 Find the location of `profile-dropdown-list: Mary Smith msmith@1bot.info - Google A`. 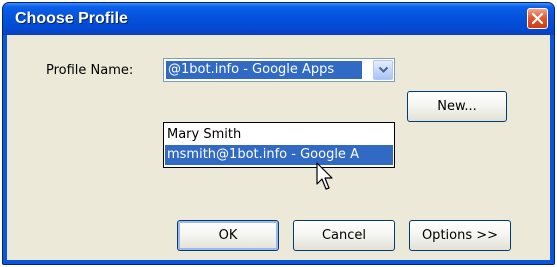

profile-dropdown-list: Mary Smith msmith@1bot.info - Google A is located at coordinates (279, 145).